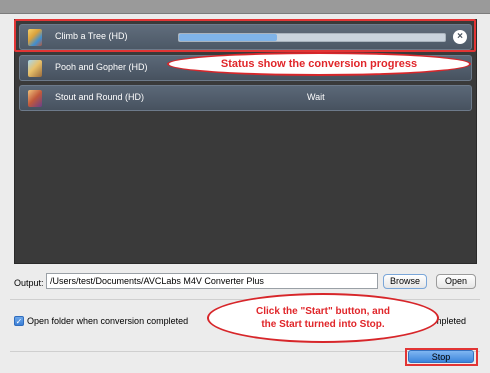 The width and height of the screenshot is (490, 373). I want to click on open-folder-label: Open folder when conversion completed, so click(108, 321).